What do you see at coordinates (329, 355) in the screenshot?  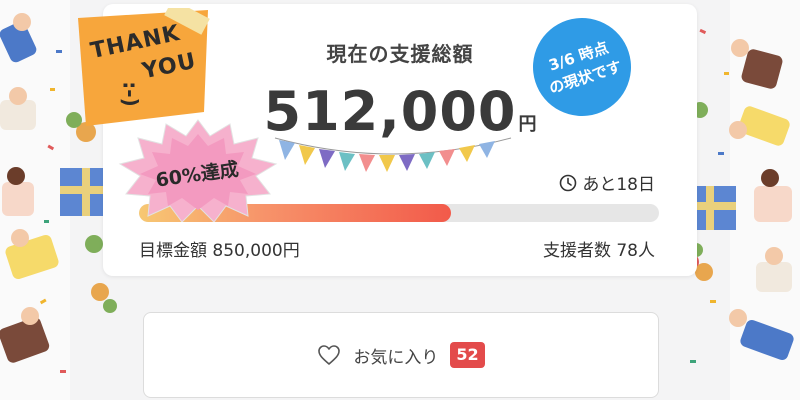 I see `heart-icon` at bounding box center [329, 355].